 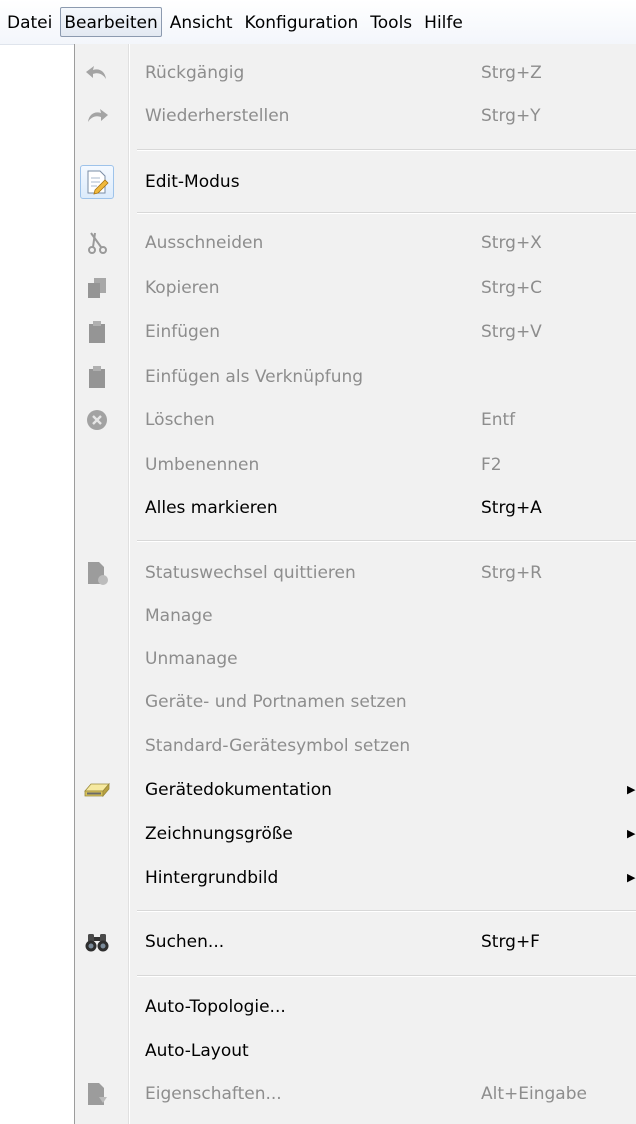 What do you see at coordinates (276, 702) in the screenshot?
I see `menu-item-label: Geräte- und Portnamen setzen` at bounding box center [276, 702].